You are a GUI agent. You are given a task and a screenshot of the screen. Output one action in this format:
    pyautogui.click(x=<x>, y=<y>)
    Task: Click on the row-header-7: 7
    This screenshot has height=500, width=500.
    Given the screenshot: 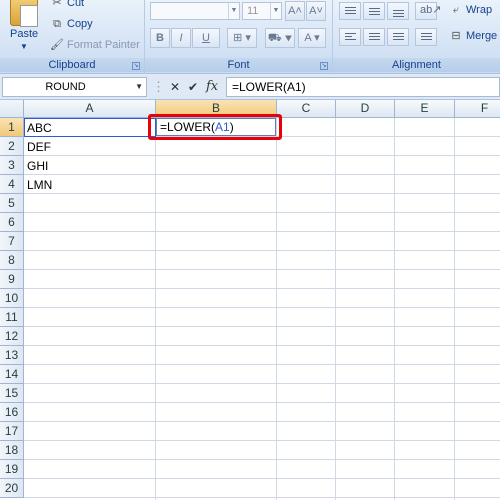 What is the action you would take?
    pyautogui.click(x=12, y=241)
    